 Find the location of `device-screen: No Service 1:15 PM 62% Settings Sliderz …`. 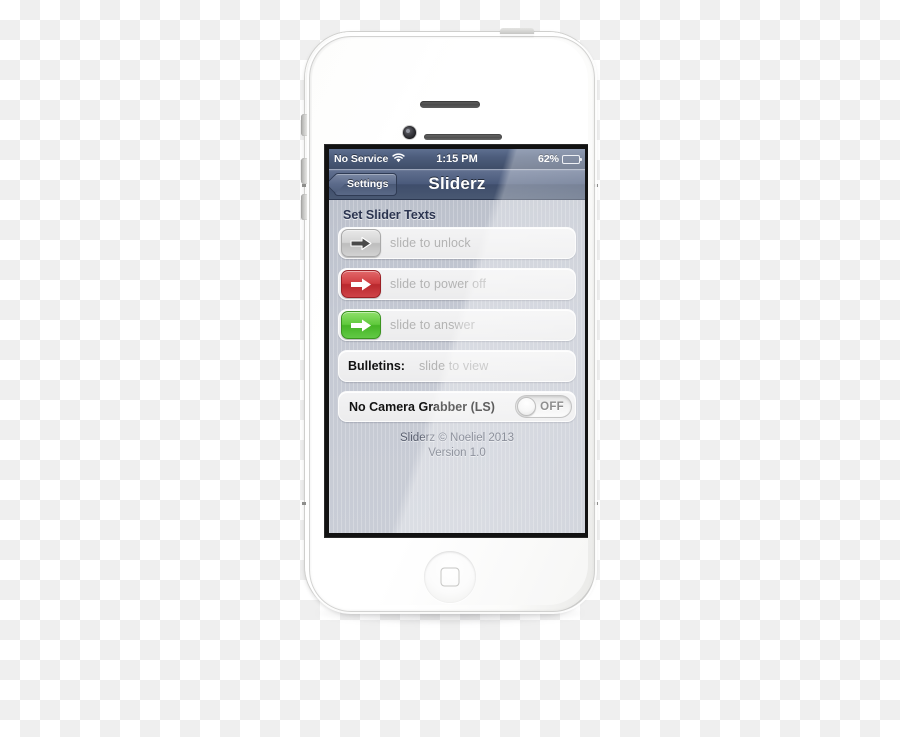

device-screen: No Service 1:15 PM 62% Settings Sliderz … is located at coordinates (457, 341).